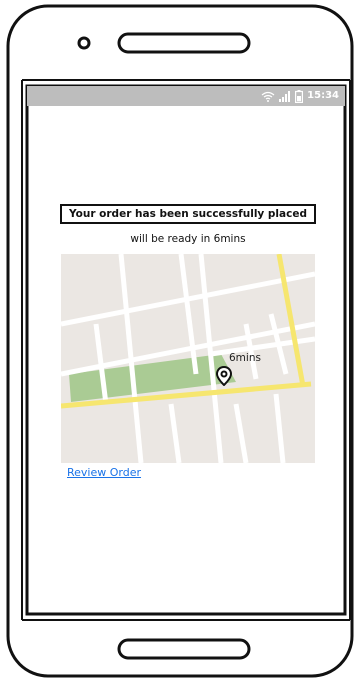 This screenshot has height=682, width=359. What do you see at coordinates (104, 472) in the screenshot?
I see `review-order-link: Review Order` at bounding box center [104, 472].